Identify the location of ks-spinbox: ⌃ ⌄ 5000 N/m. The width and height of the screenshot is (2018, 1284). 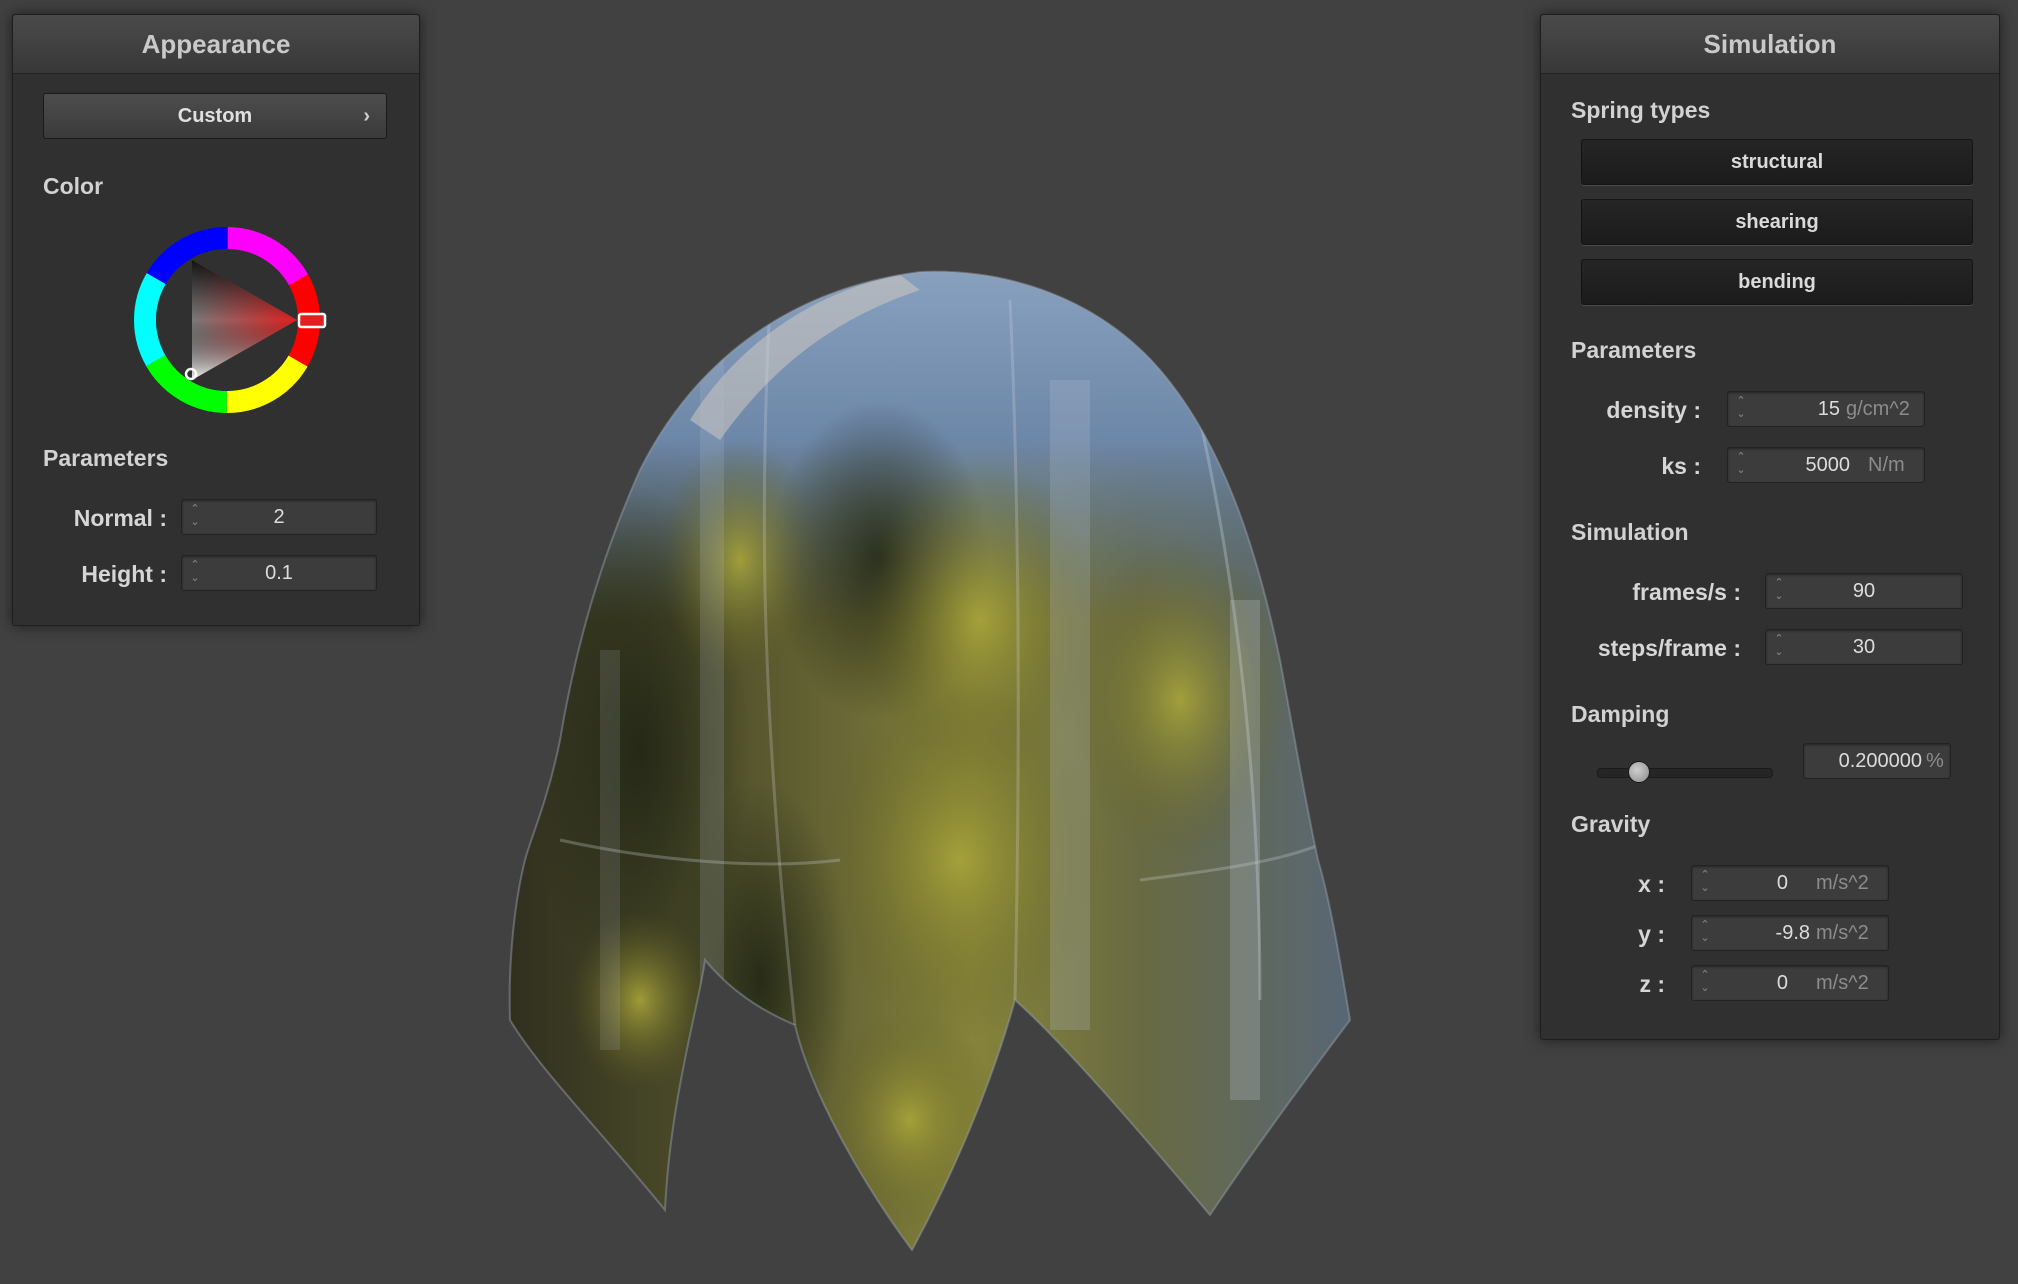
(1826, 465).